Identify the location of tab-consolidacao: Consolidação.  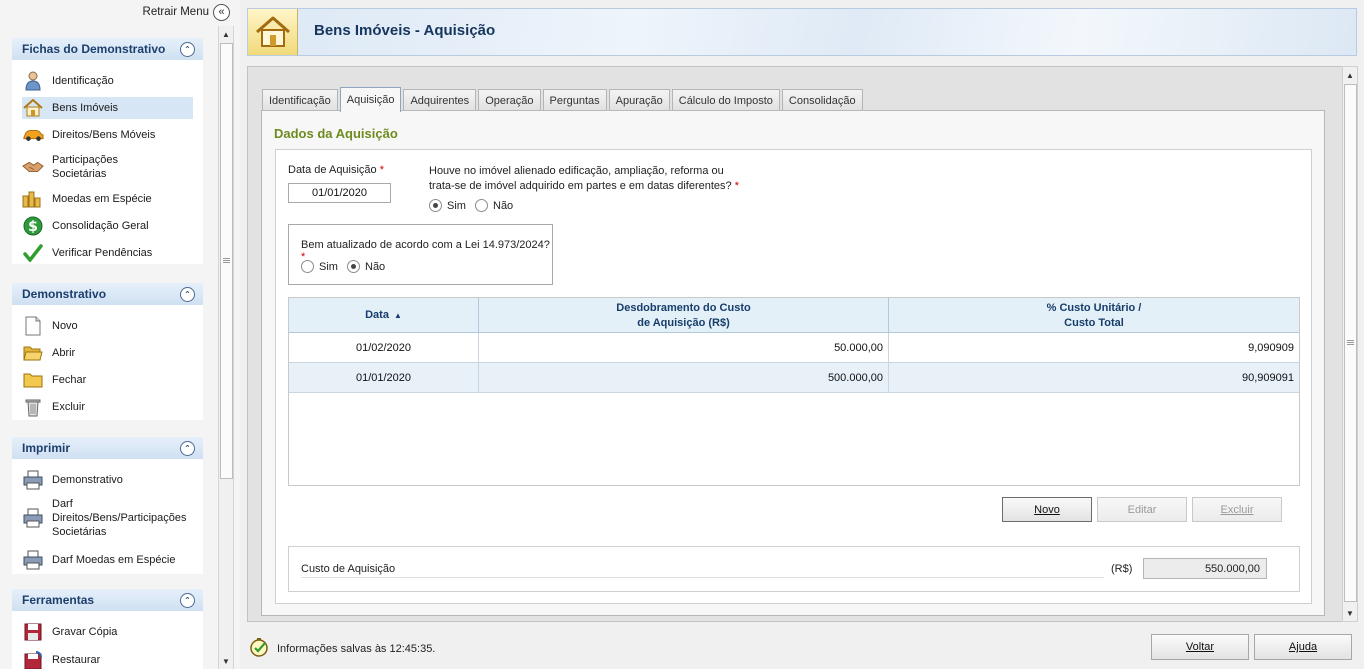
(822, 100).